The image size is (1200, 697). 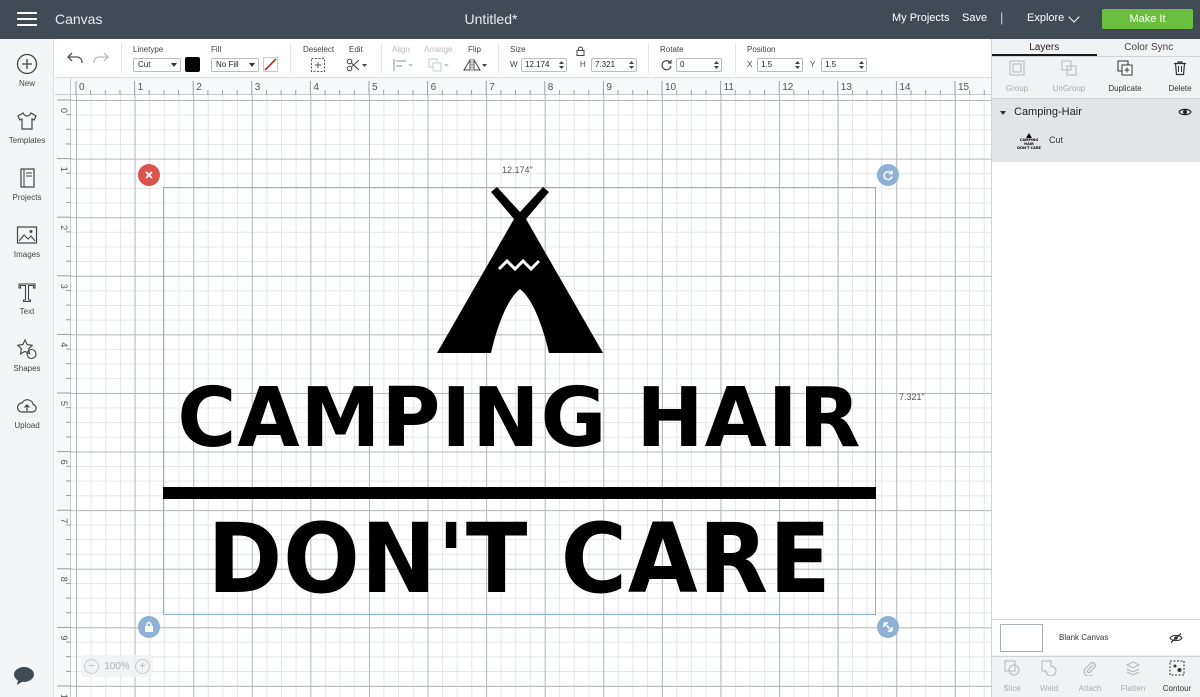 I want to click on delete-button: Delete, so click(x=1177, y=76).